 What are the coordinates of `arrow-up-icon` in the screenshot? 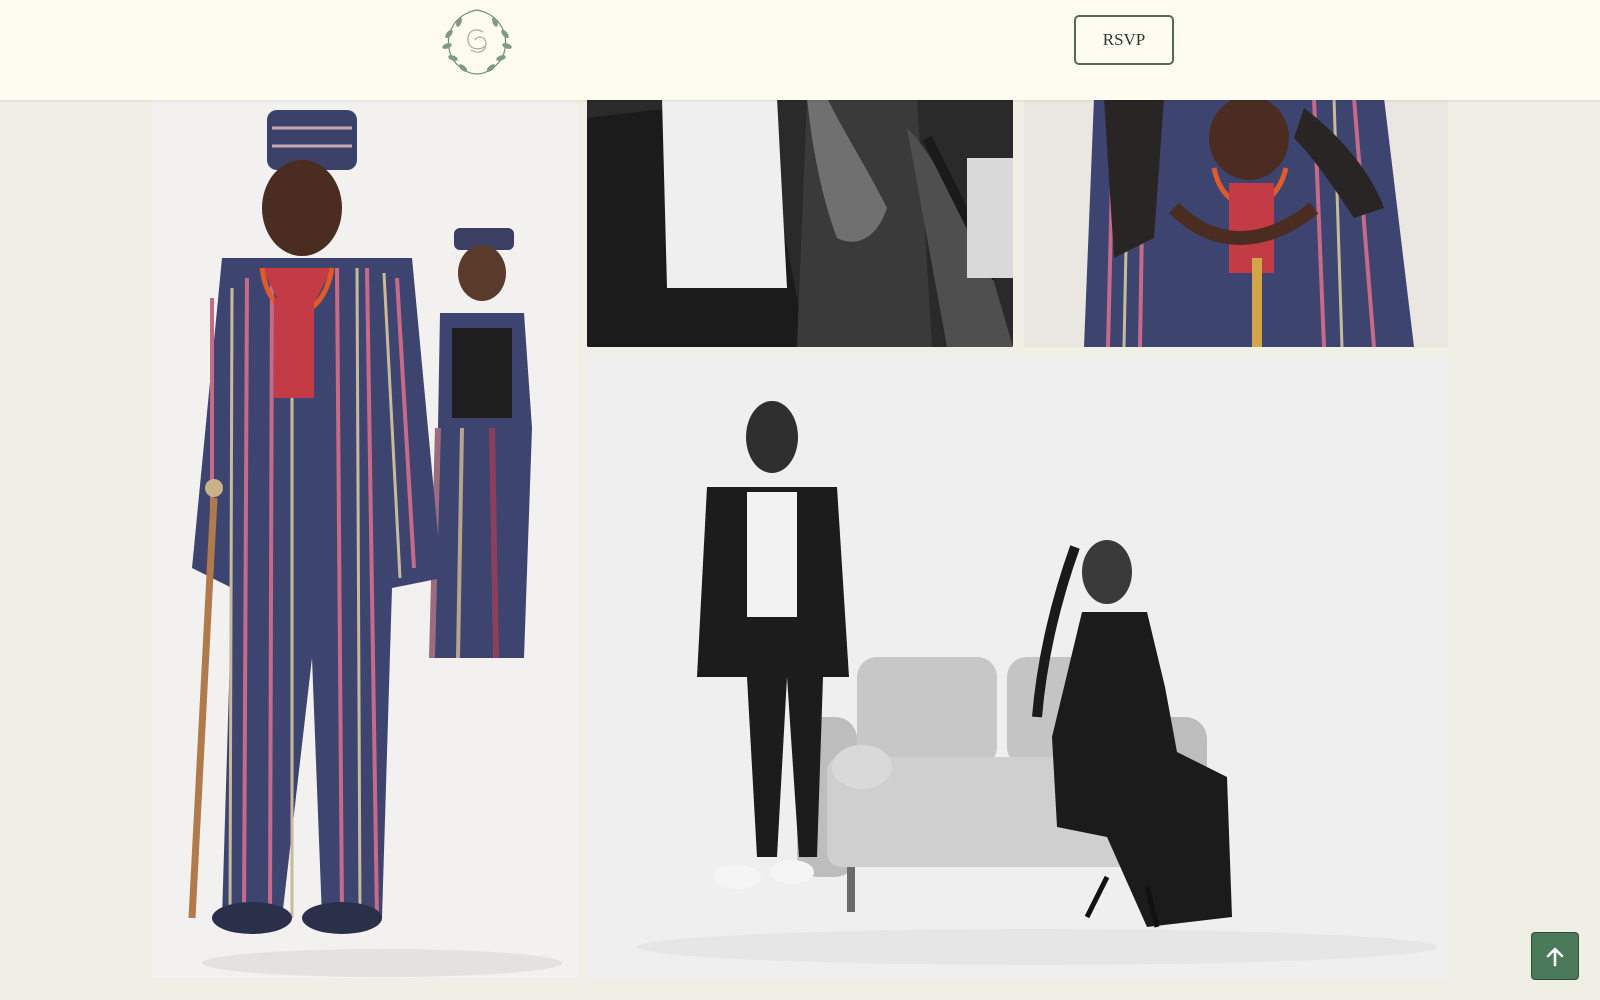 It's located at (1555, 957).